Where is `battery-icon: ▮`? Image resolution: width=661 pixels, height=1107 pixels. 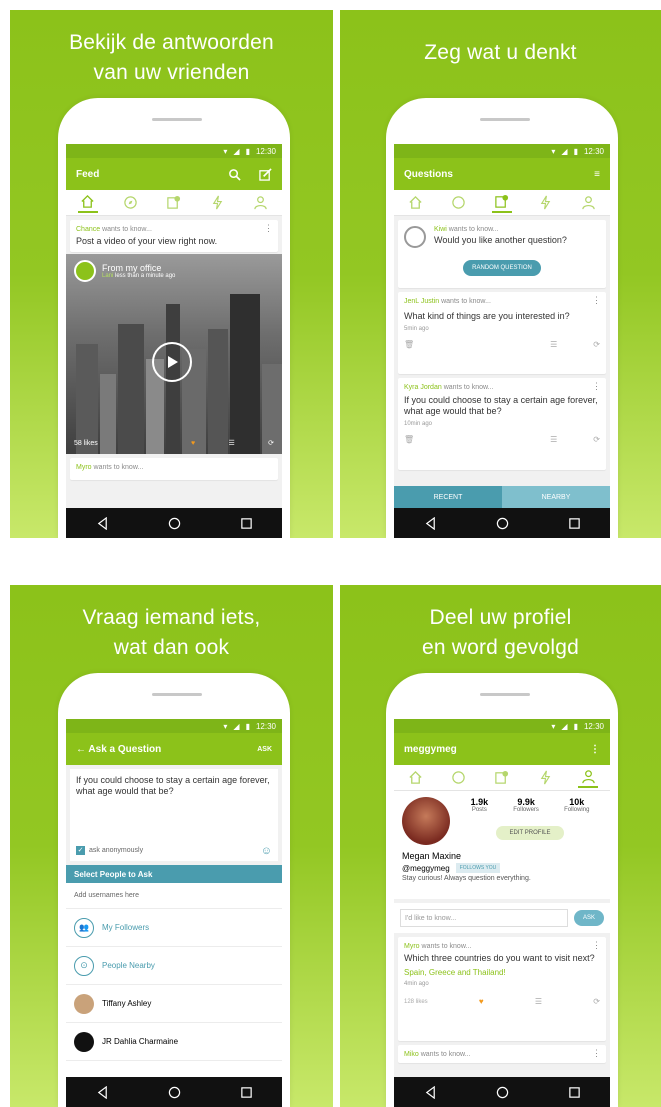
battery-icon: ▮ is located at coordinates (575, 151).